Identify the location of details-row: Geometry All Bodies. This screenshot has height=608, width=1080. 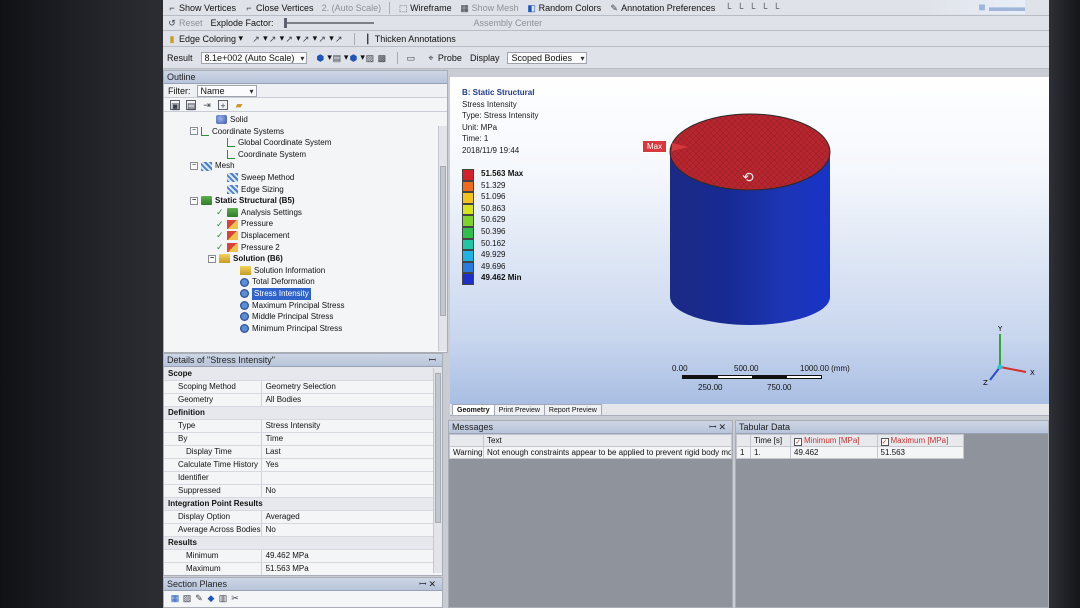
(303, 400).